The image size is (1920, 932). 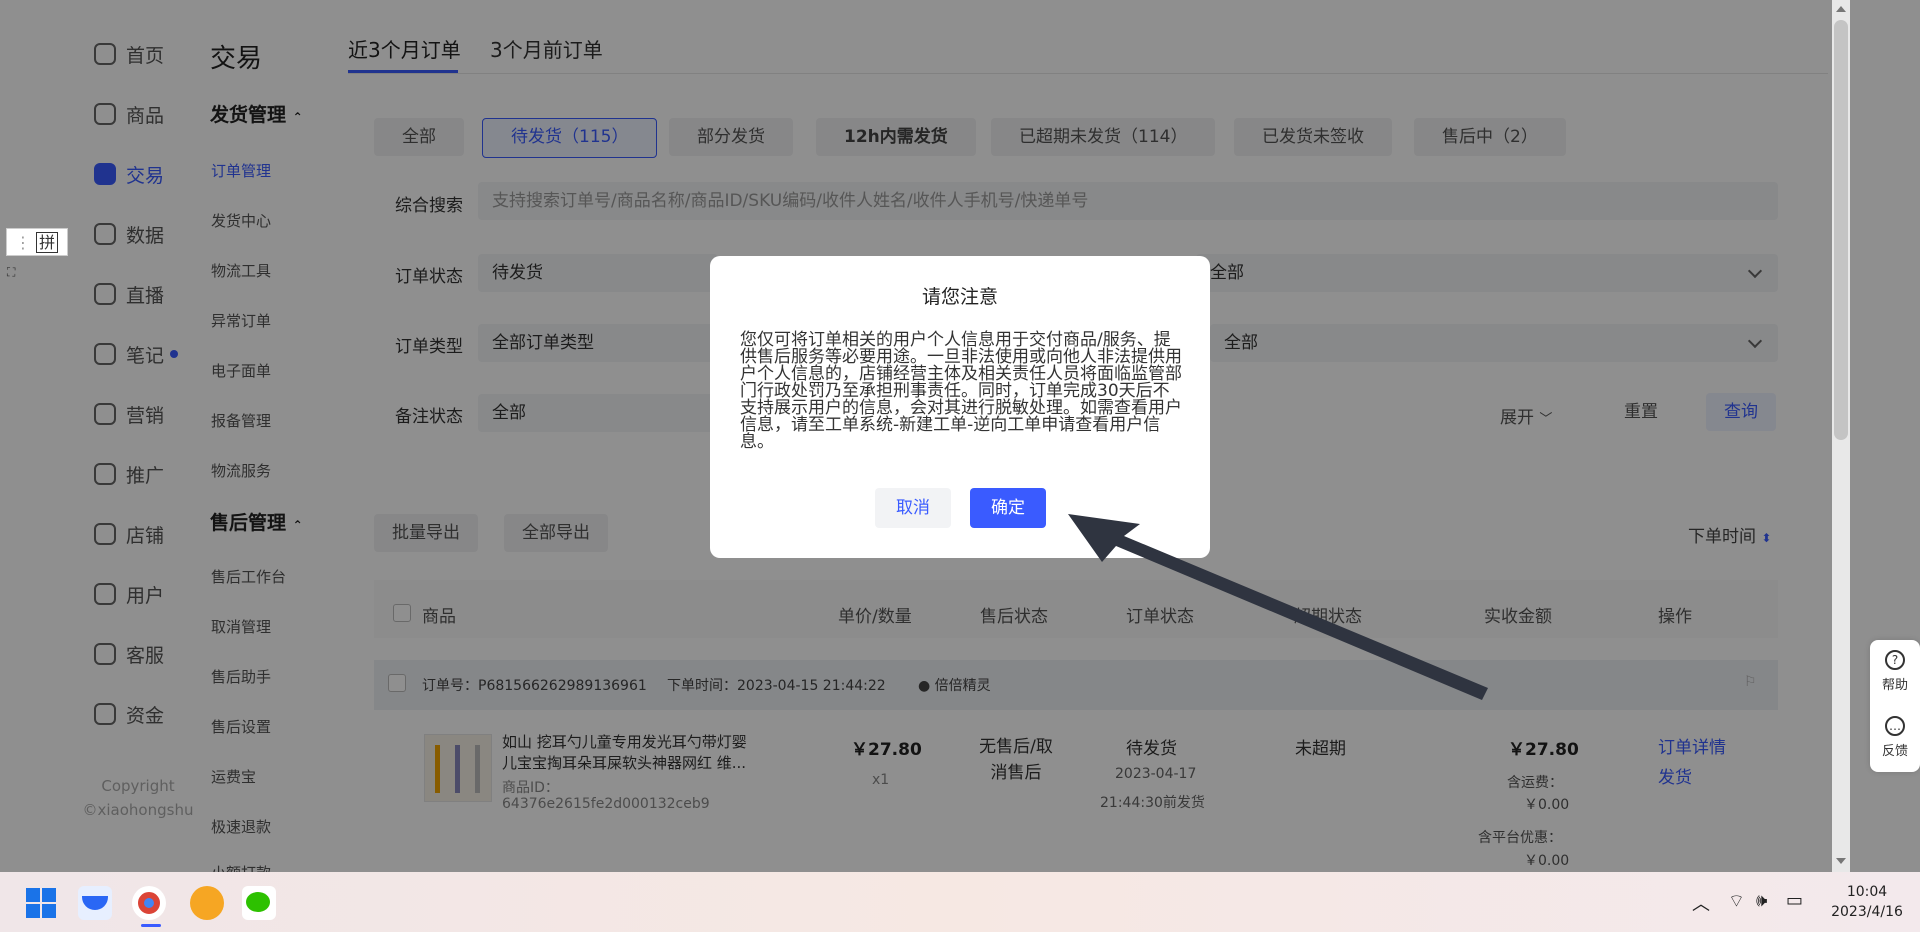 I want to click on wechat-icon, so click(x=259, y=903).